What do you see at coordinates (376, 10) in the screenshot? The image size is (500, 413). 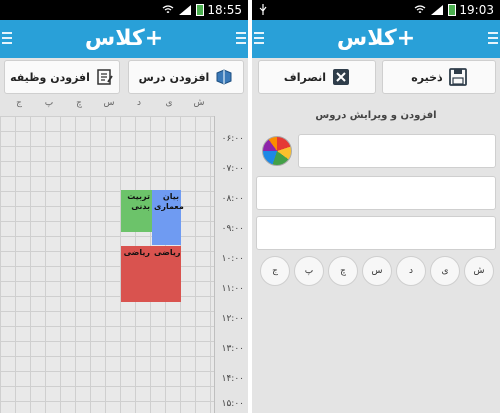 I see `status-bar: 19:03` at bounding box center [376, 10].